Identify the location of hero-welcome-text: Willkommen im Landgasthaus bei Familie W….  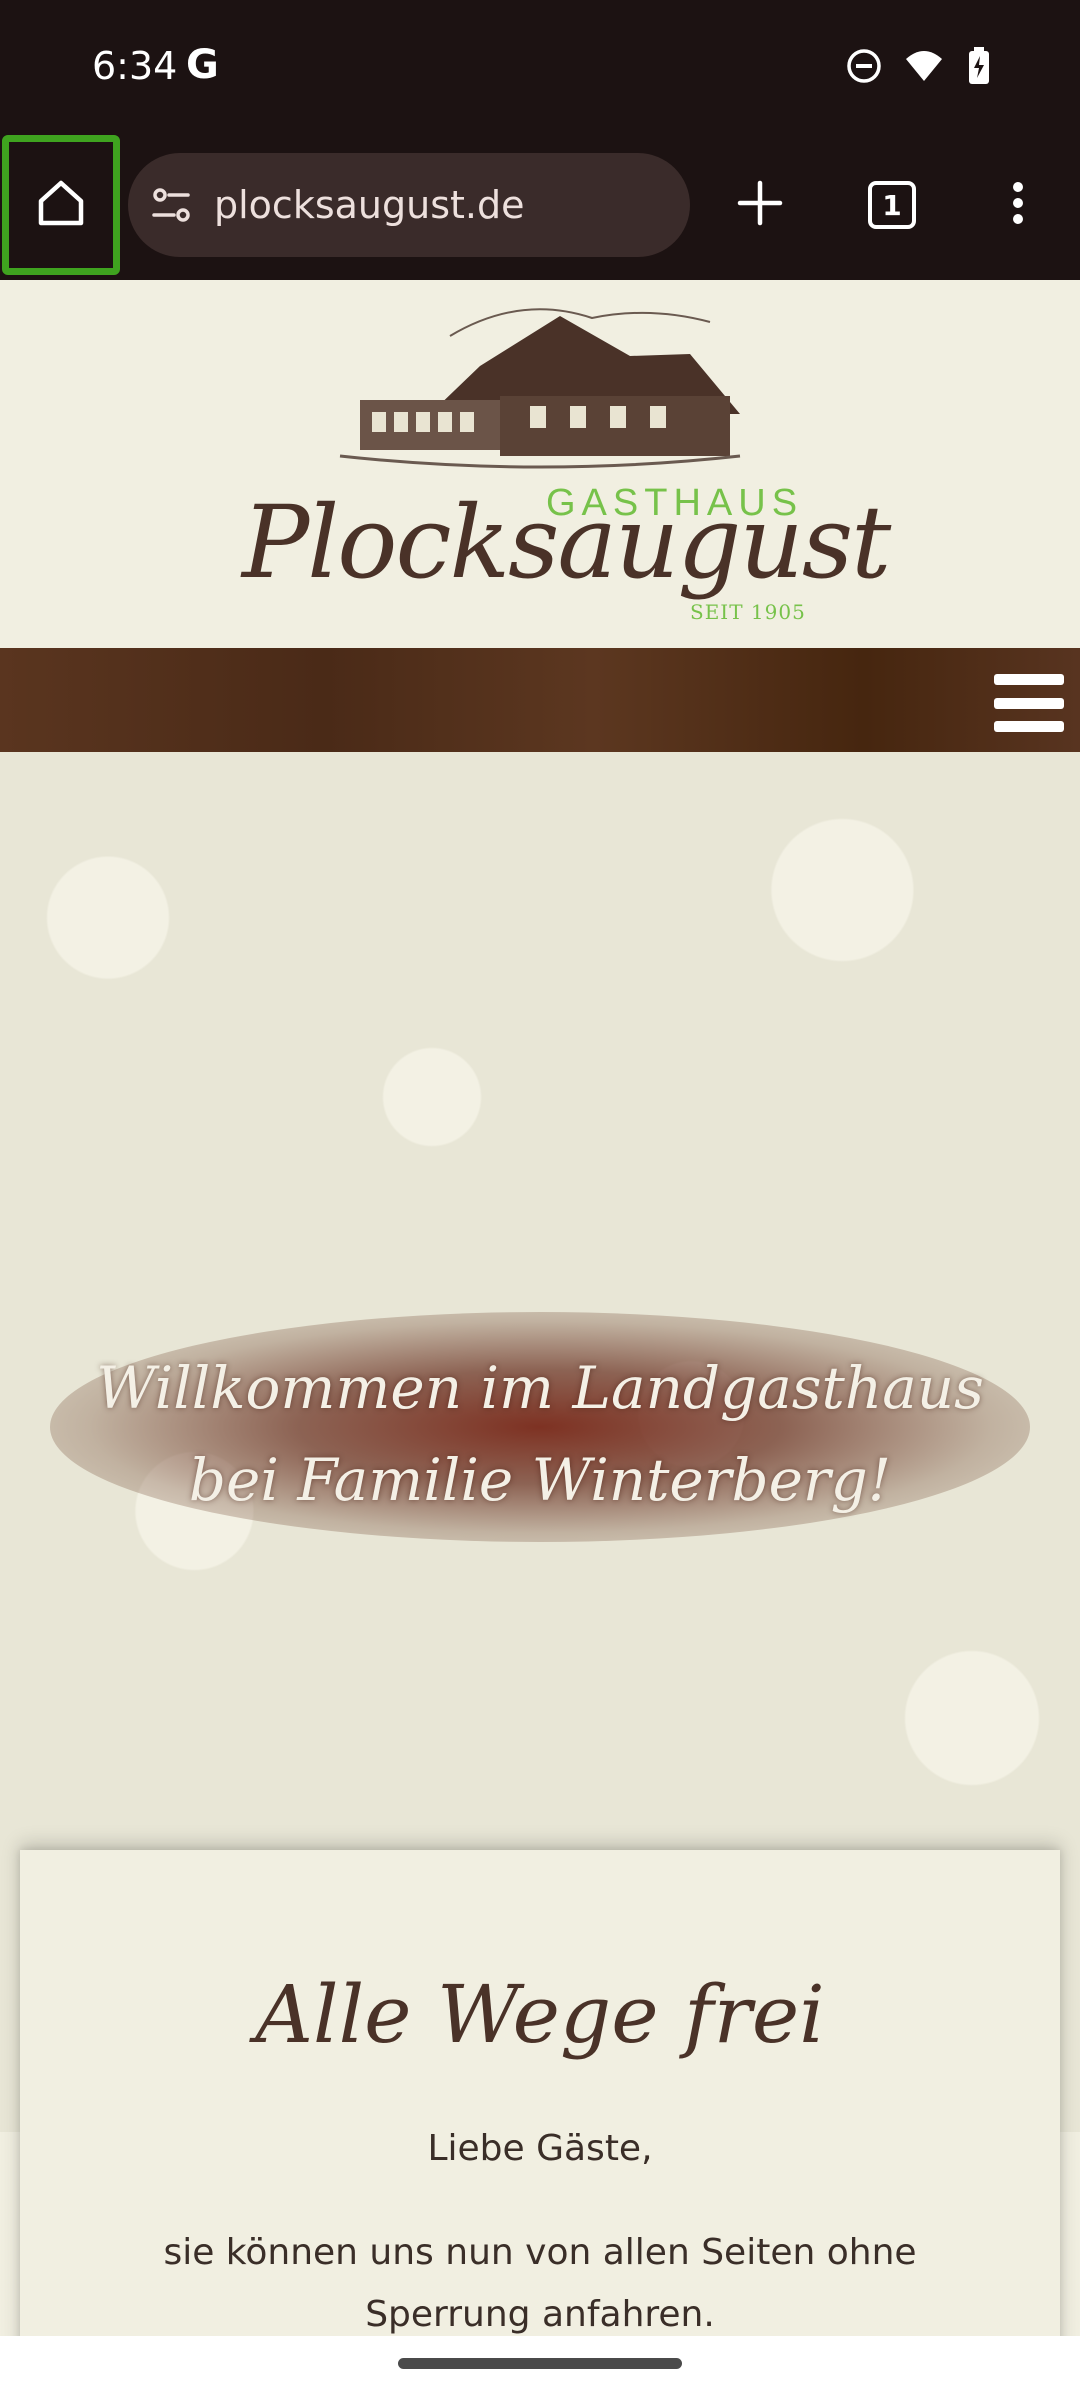
(540, 1434).